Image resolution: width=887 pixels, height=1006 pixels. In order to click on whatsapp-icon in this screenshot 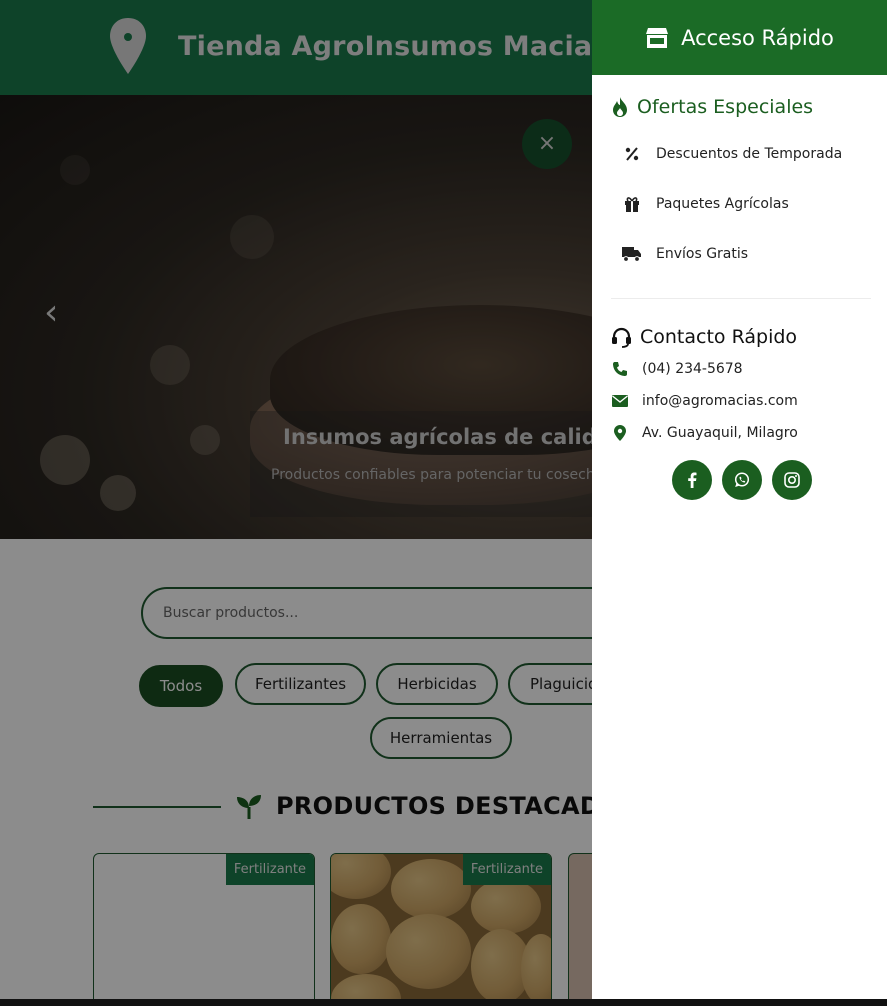, I will do `click(742, 479)`.